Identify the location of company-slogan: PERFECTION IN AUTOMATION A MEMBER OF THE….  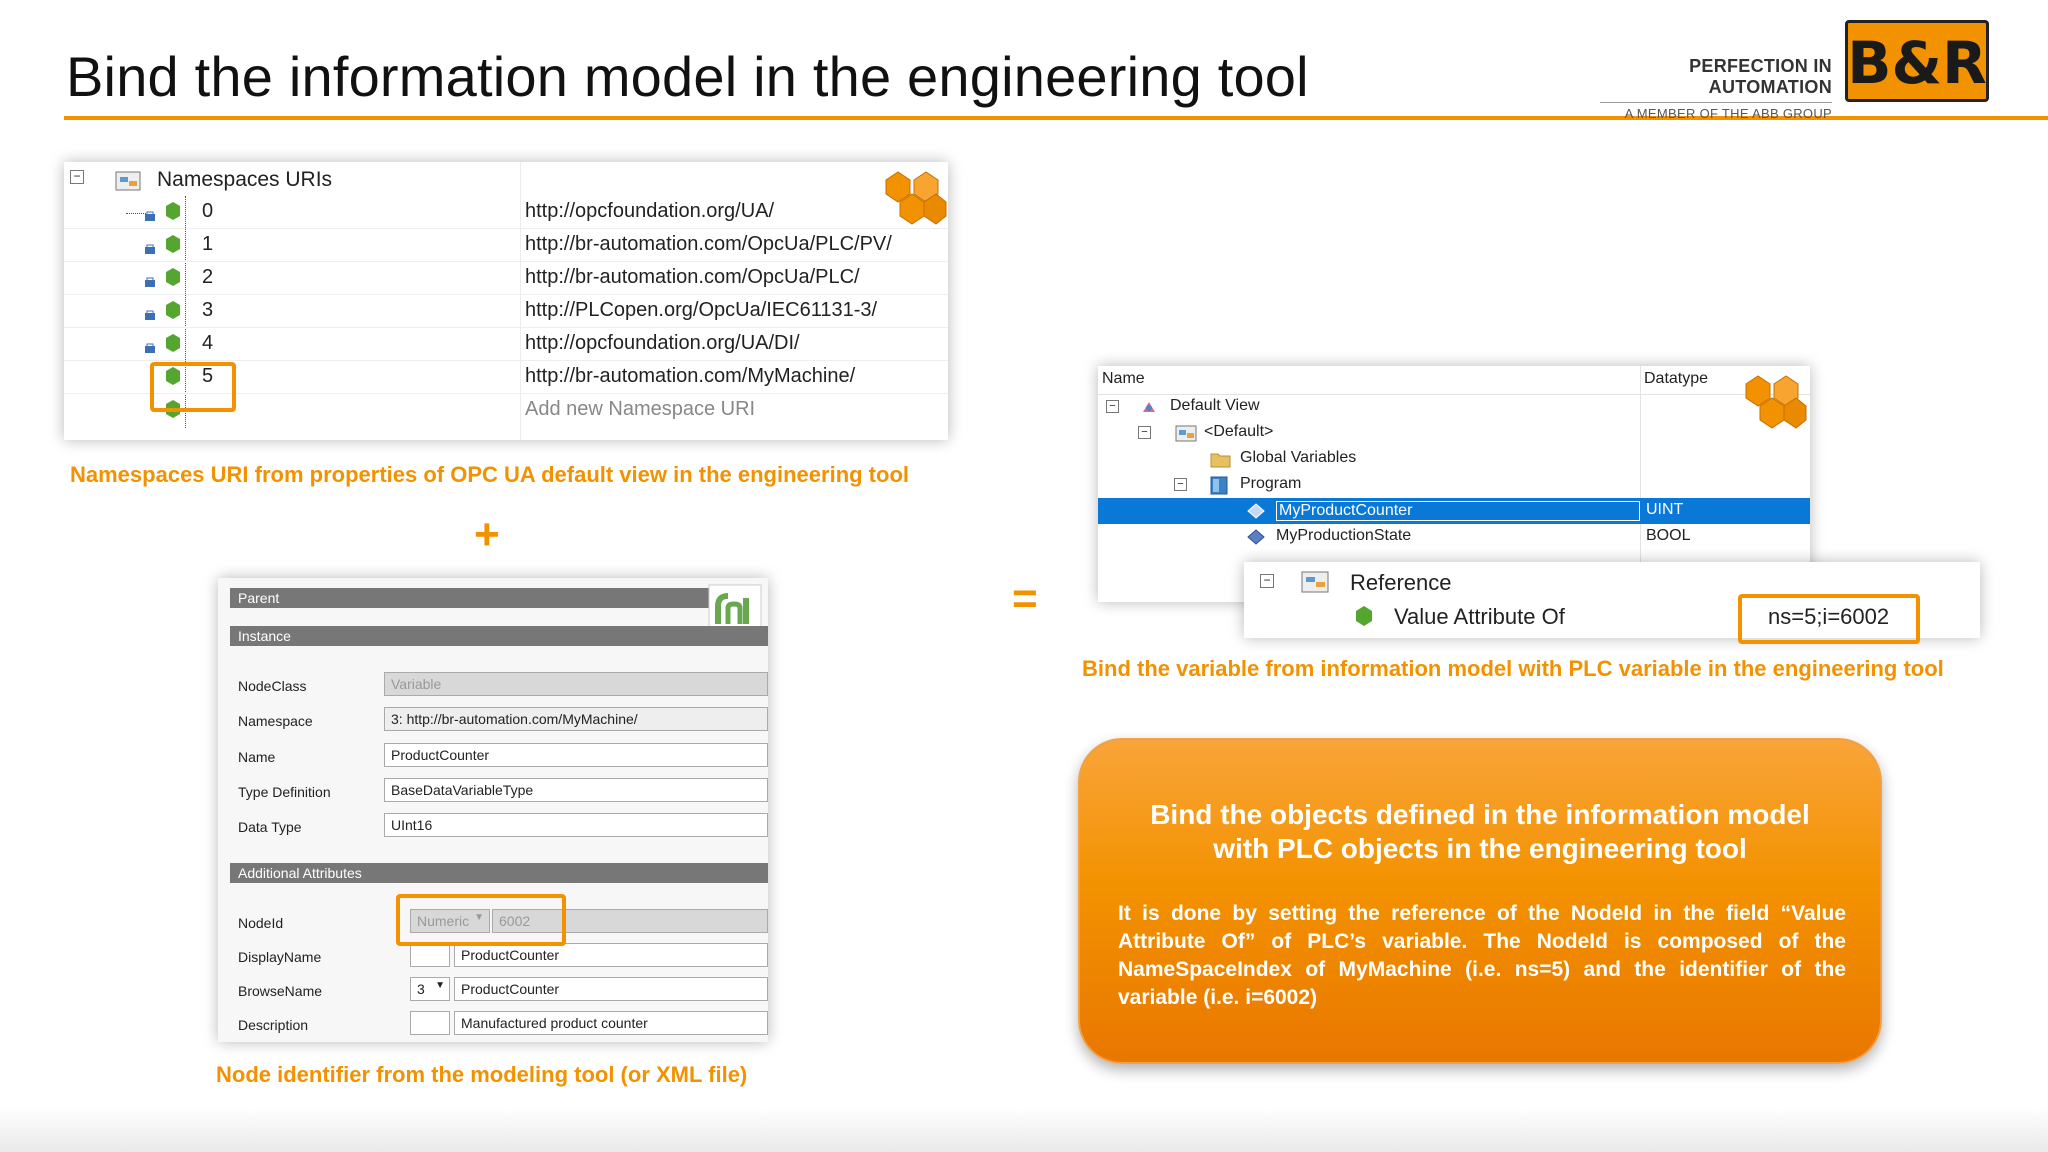
(1716, 88).